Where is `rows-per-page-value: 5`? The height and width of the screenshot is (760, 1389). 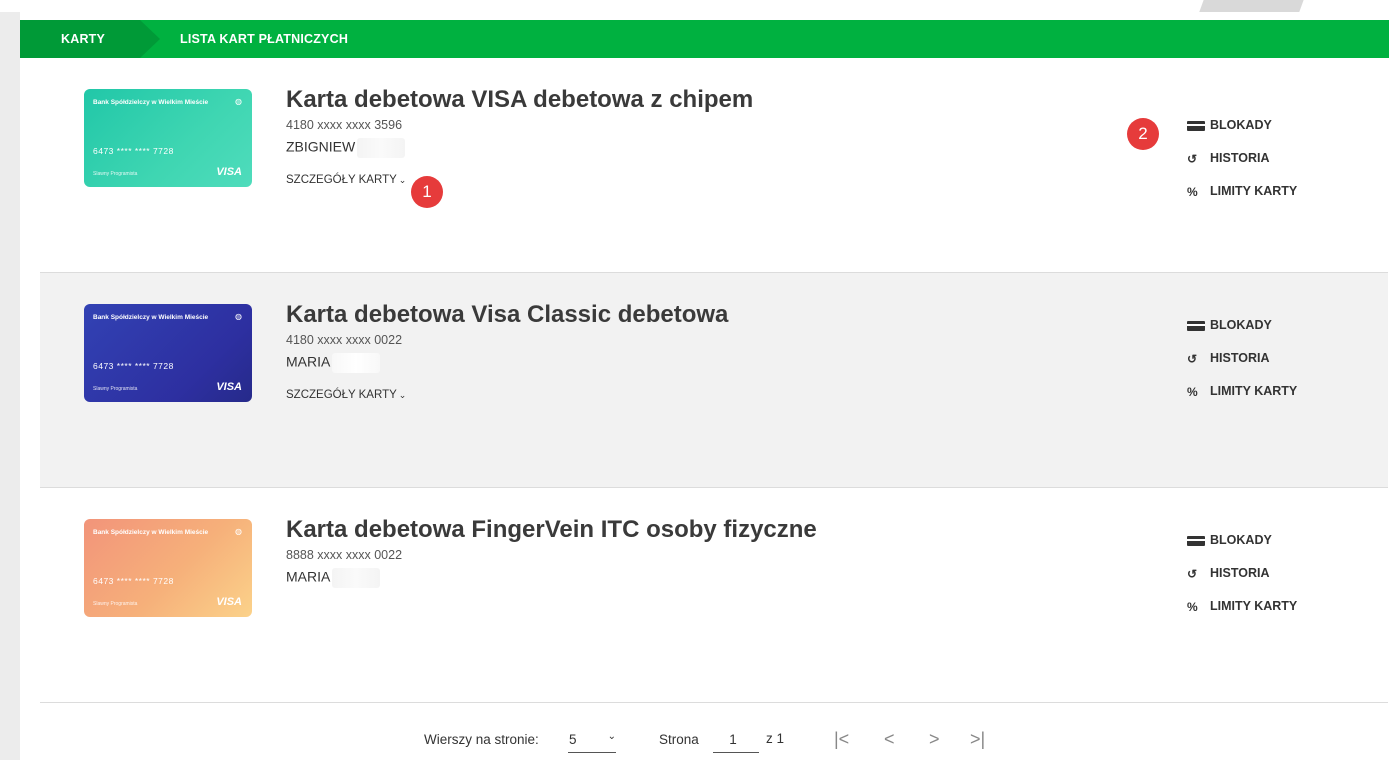 rows-per-page-value: 5 is located at coordinates (573, 739).